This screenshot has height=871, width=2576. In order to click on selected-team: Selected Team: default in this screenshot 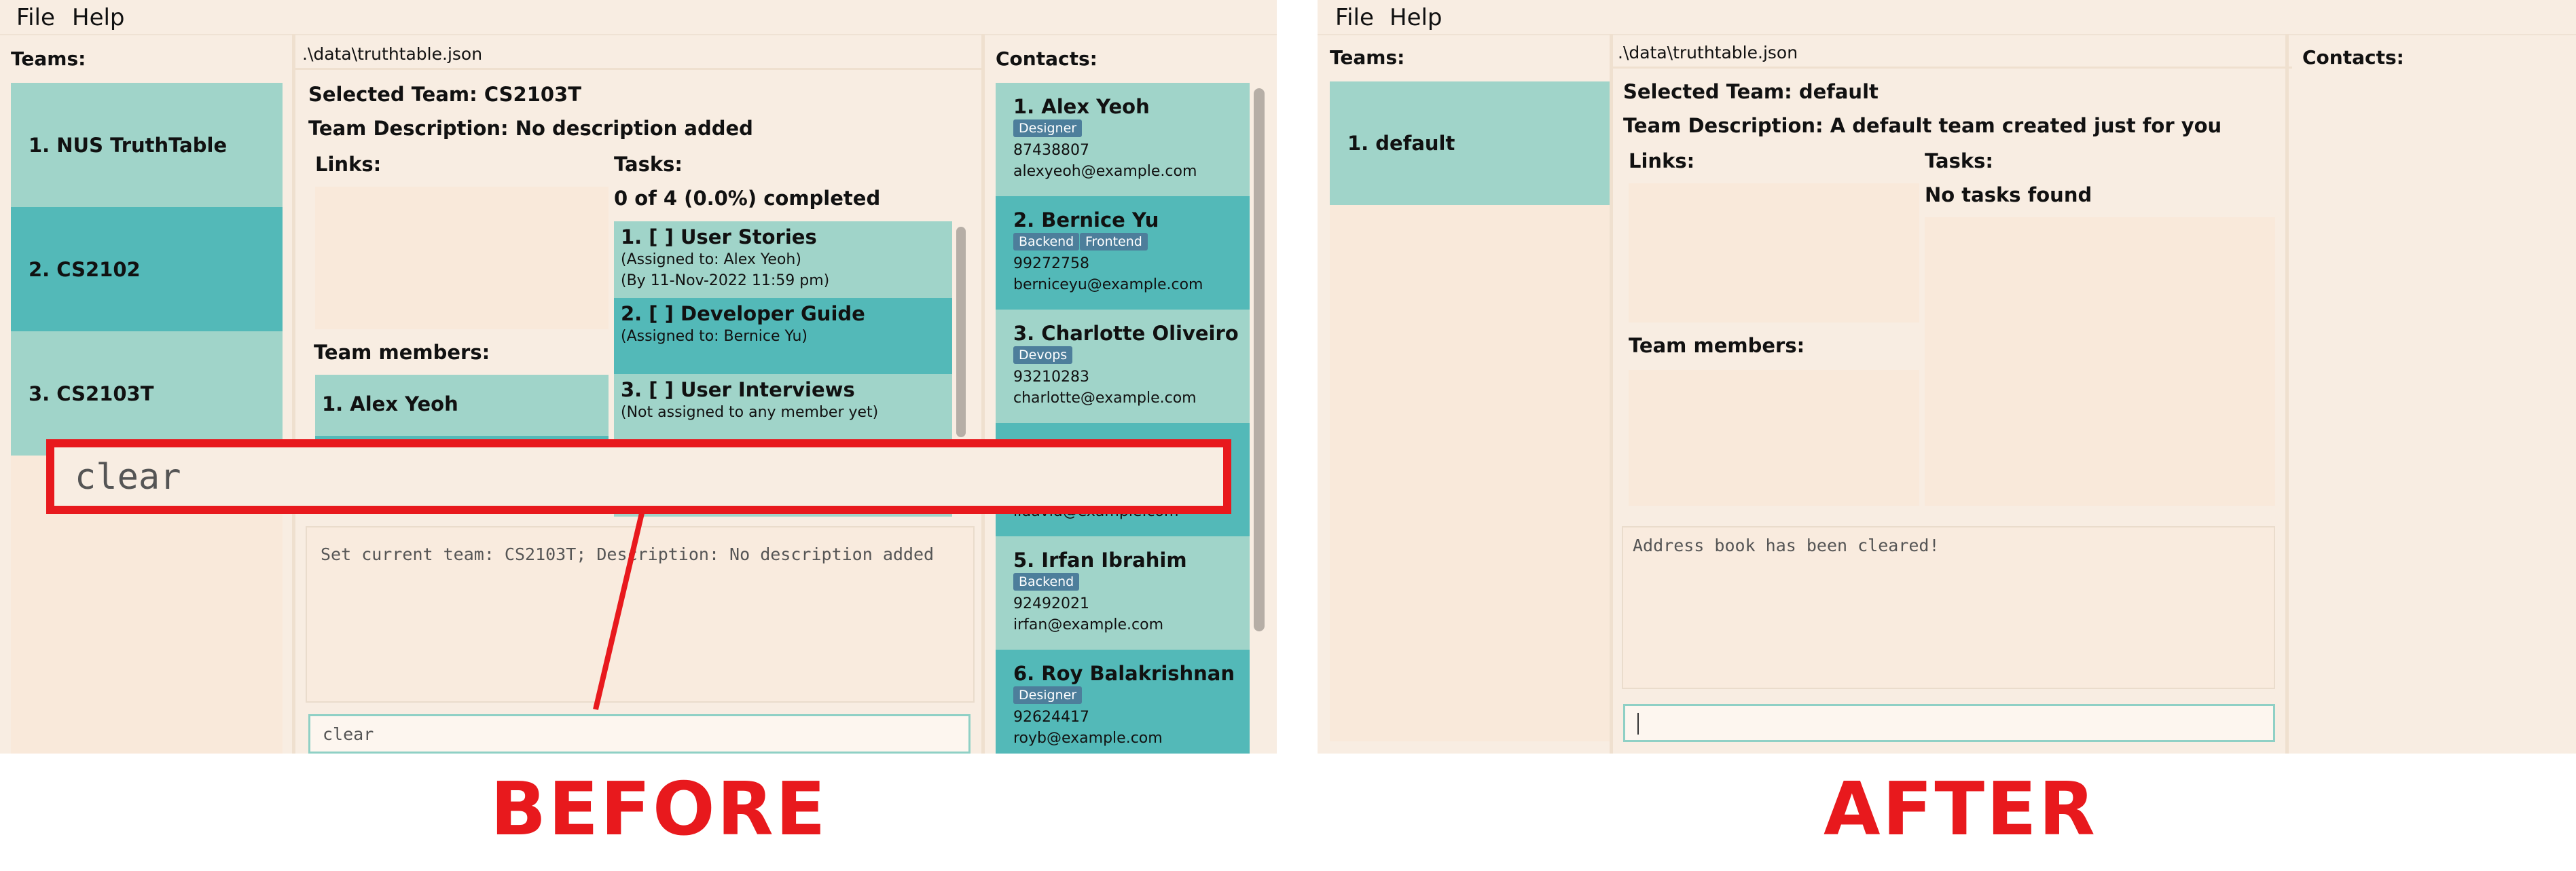, I will do `click(1751, 91)`.